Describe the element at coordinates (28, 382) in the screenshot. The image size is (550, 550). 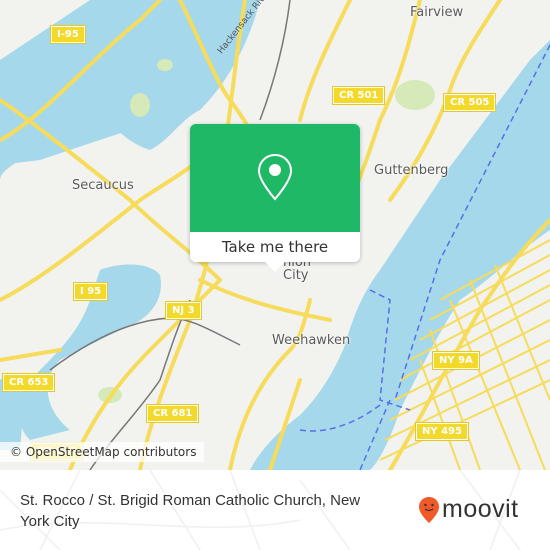
I see `road-shield-cr653-north: CR 653` at that location.